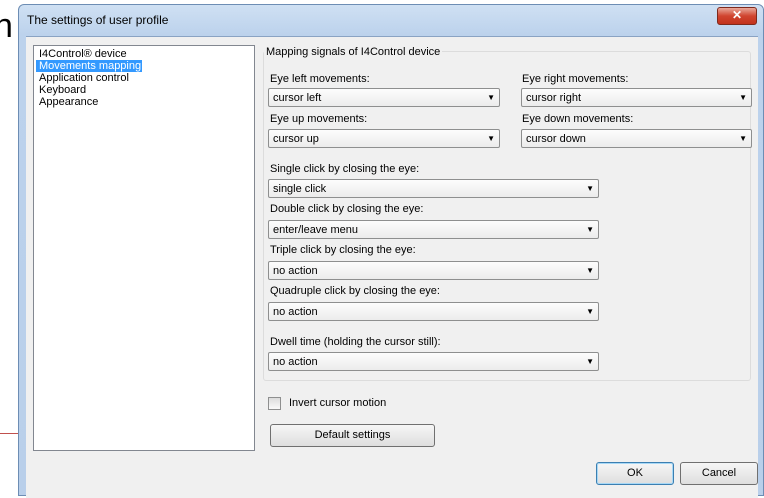  Describe the element at coordinates (297, 98) in the screenshot. I see `eye-left-value: cursor left` at that location.